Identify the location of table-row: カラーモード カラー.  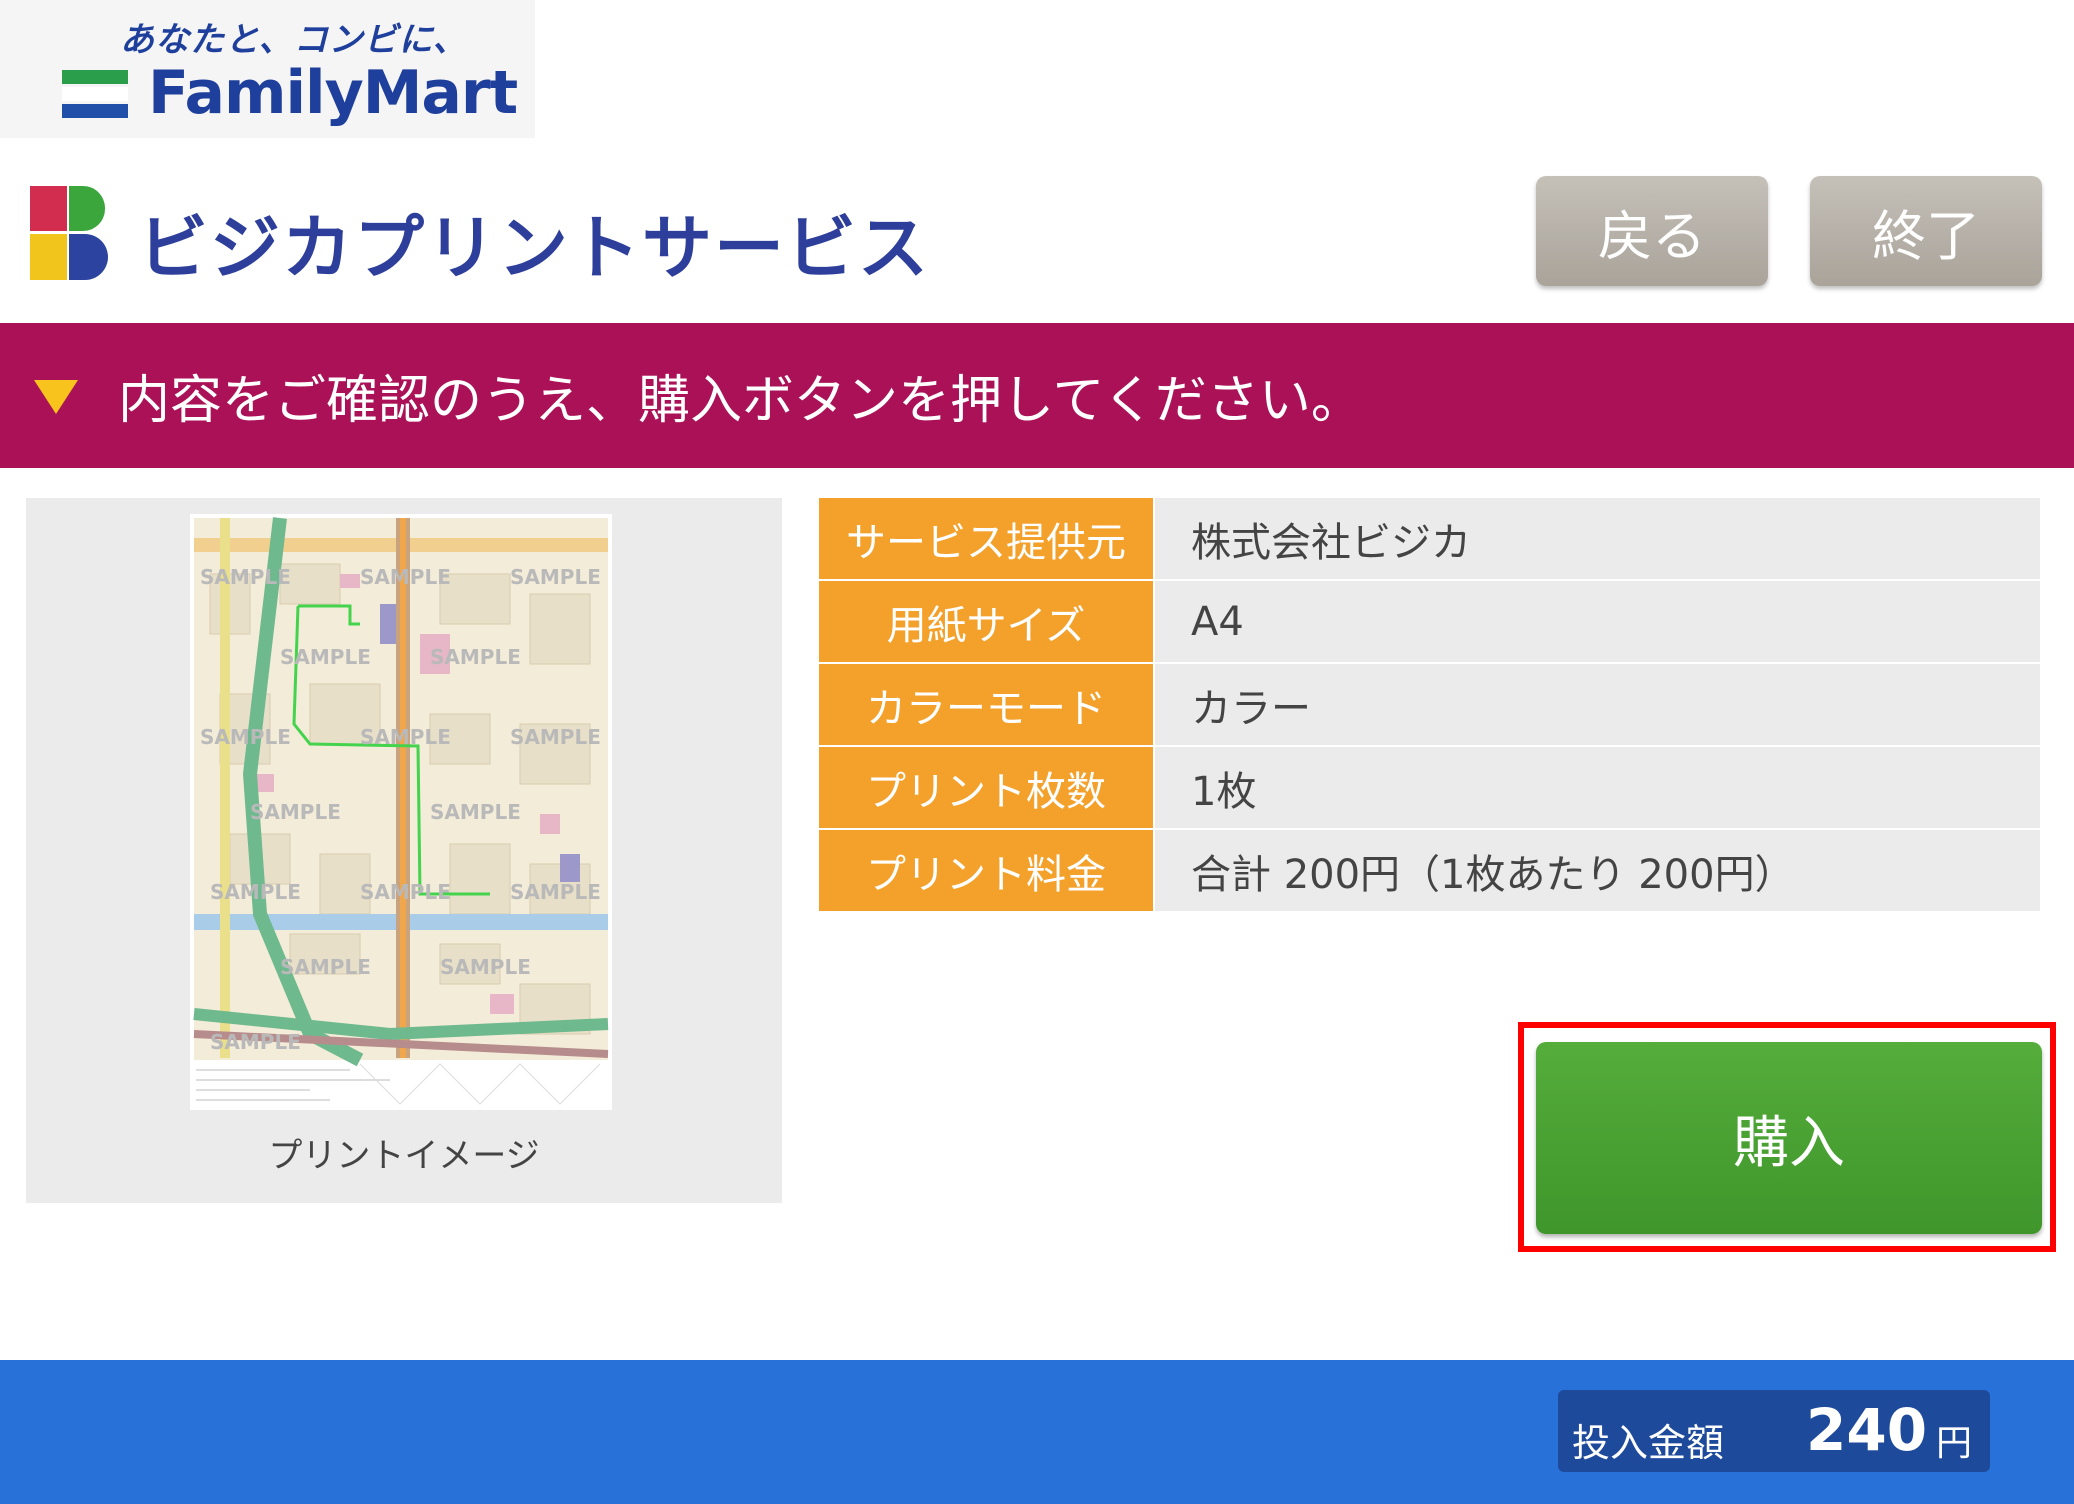
(1429, 705).